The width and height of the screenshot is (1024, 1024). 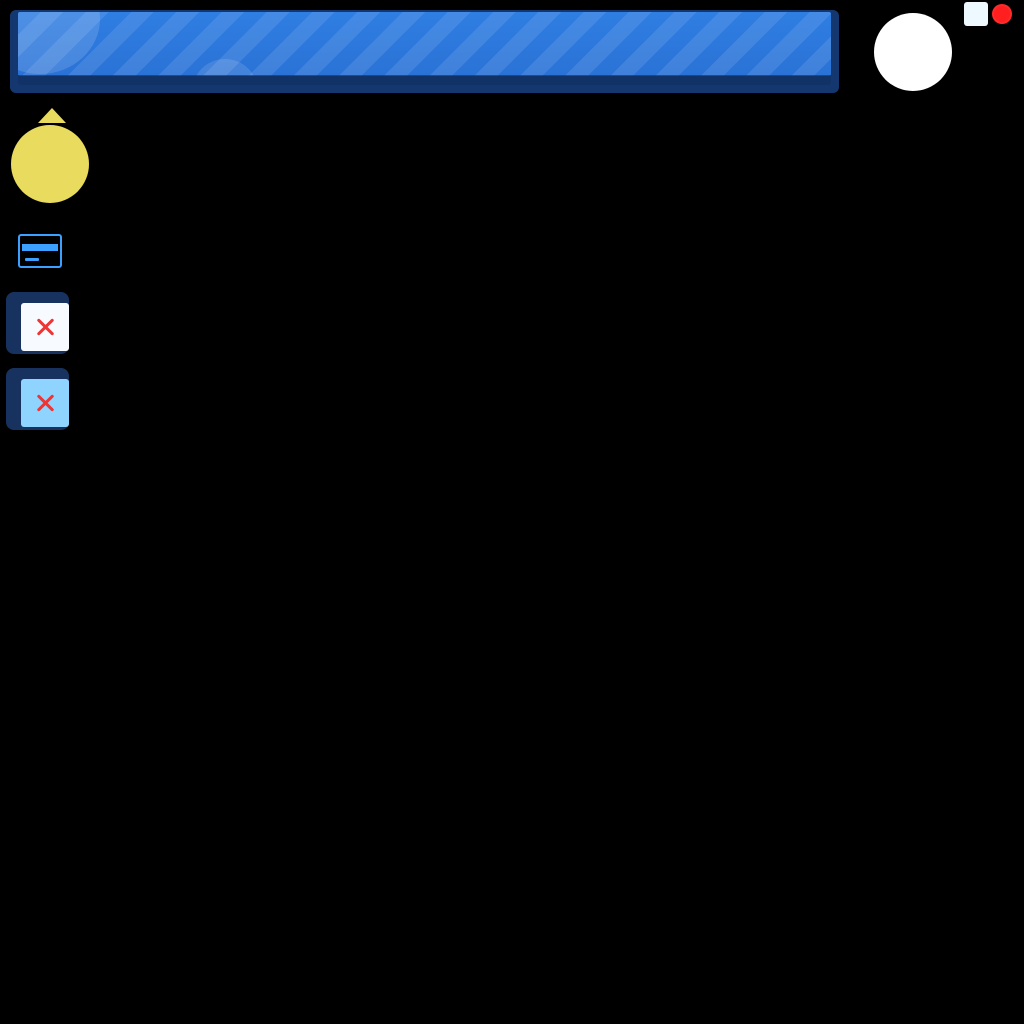 I want to click on top-banner, so click(x=424, y=51).